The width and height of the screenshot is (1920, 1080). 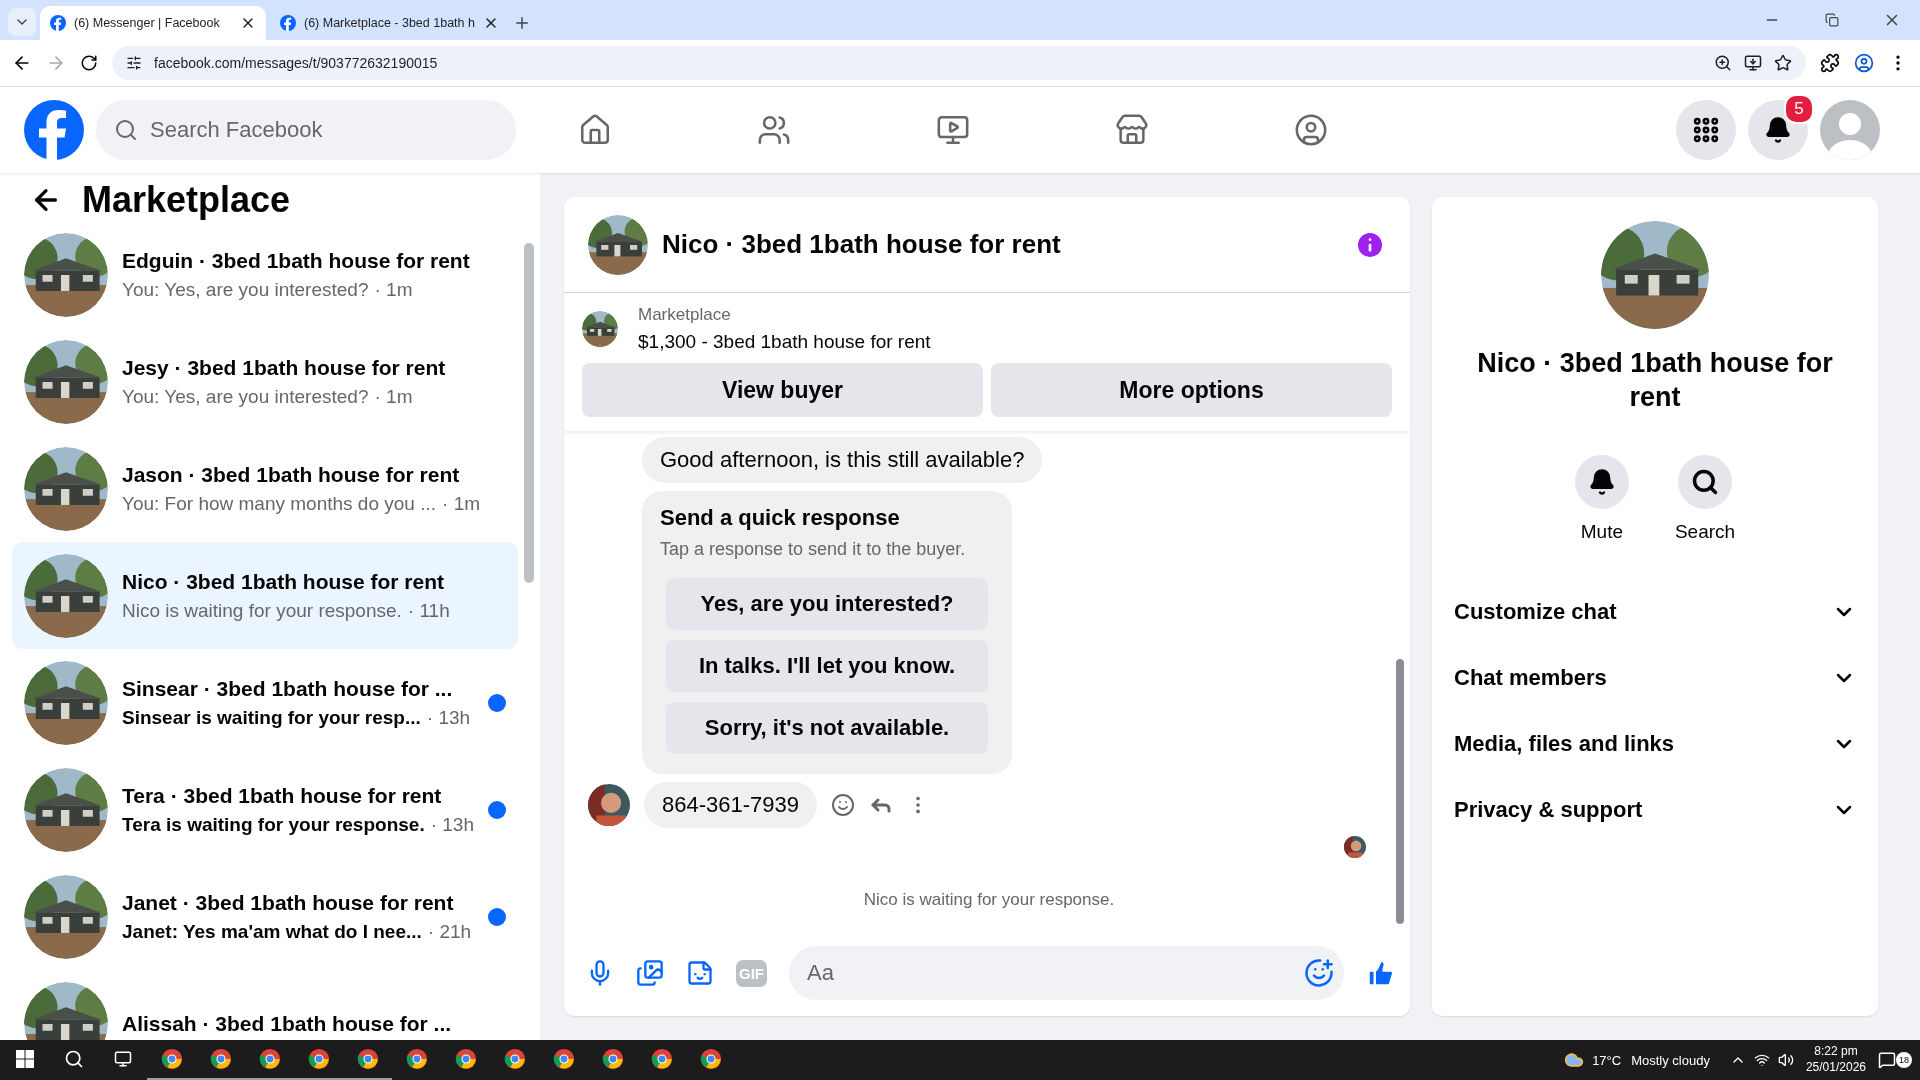 I want to click on message-bubble: 864-361-7939, so click(x=730, y=805).